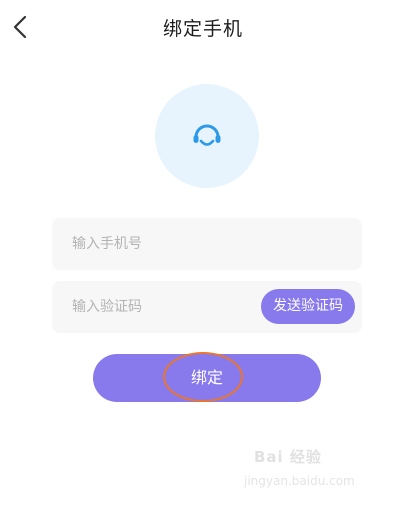 The image size is (406, 514). Describe the element at coordinates (299, 481) in the screenshot. I see `watermark-url: jingyan.baidu.com` at that location.